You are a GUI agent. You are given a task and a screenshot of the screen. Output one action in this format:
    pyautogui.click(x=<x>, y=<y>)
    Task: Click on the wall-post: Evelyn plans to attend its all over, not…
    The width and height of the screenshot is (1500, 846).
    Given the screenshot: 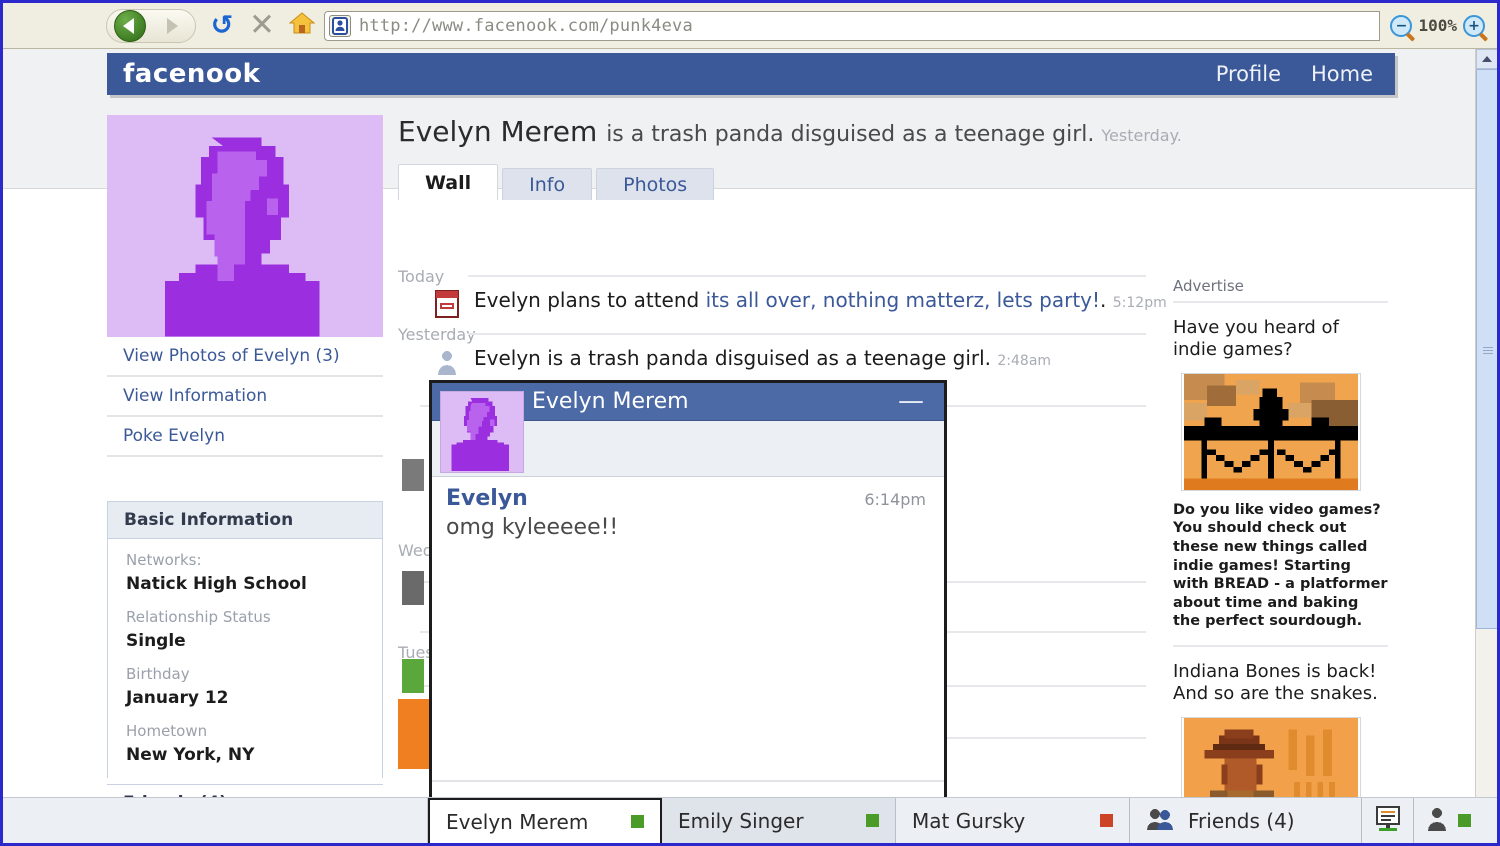 What is the action you would take?
    pyautogui.click(x=799, y=304)
    